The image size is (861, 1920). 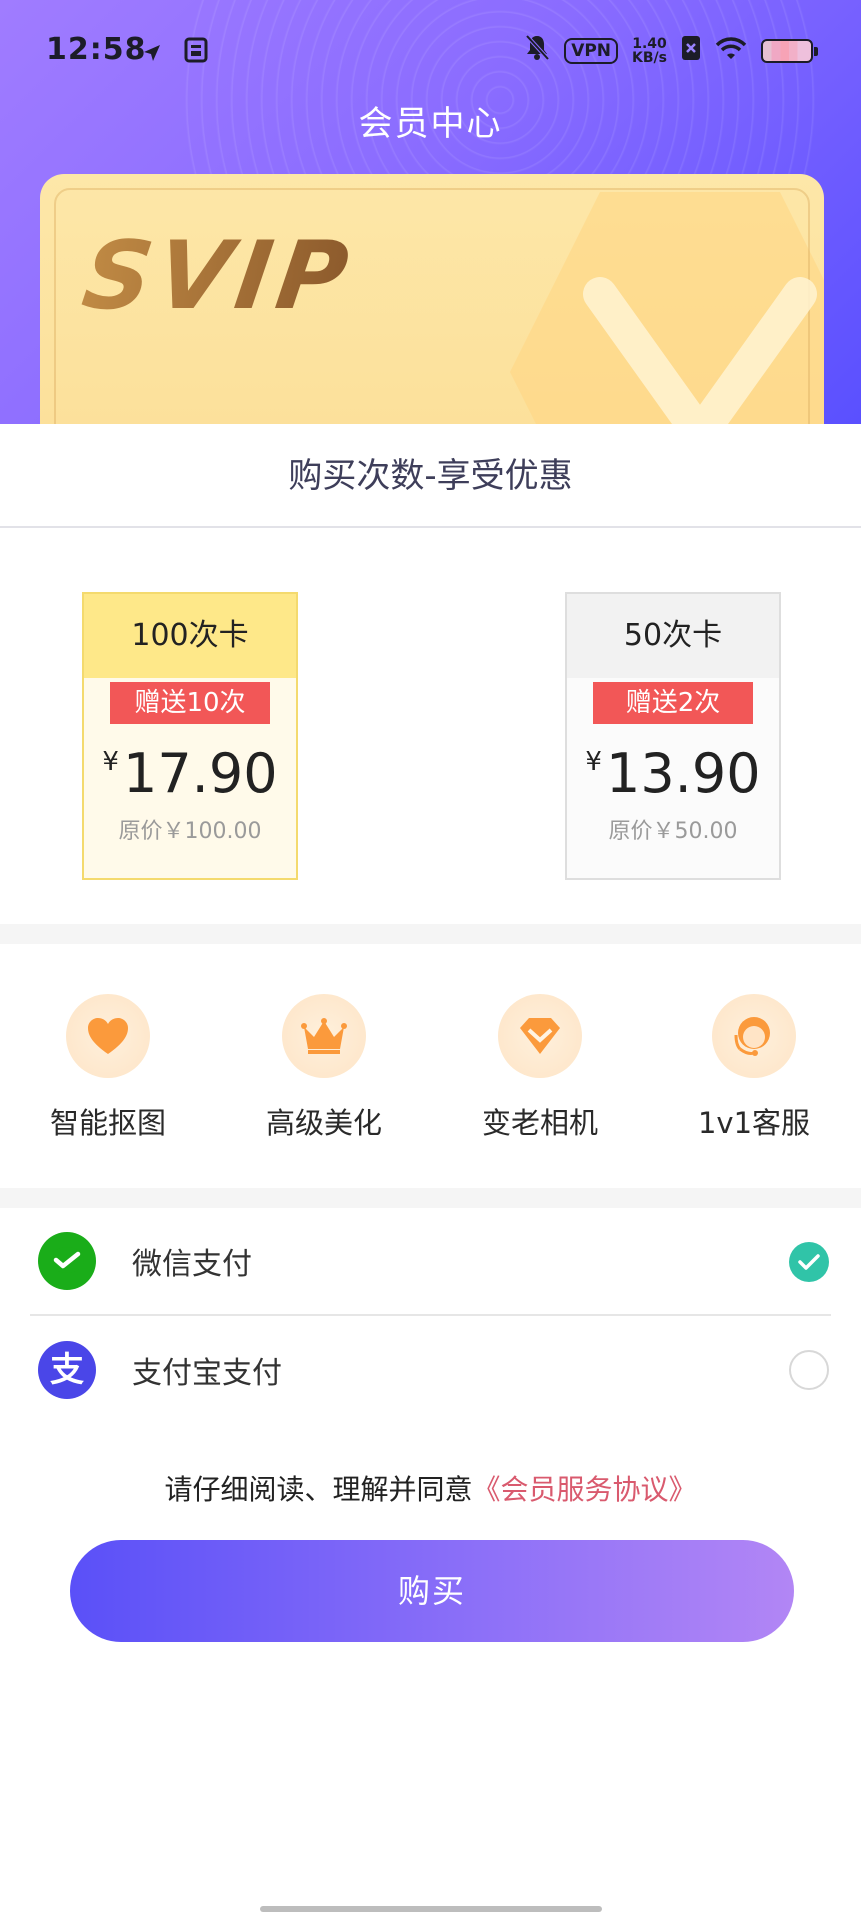 What do you see at coordinates (430, 1370) in the screenshot?
I see `payment-option-alipay: 支 支付宝支付` at bounding box center [430, 1370].